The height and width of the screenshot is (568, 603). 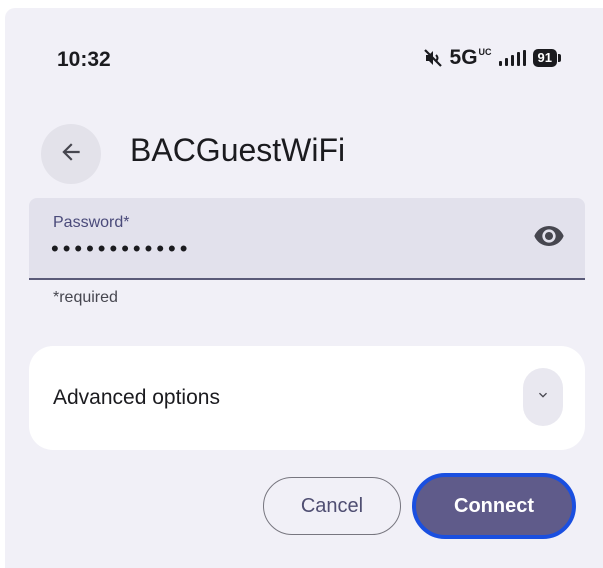 I want to click on arrow-back-icon, so click(x=71, y=154).